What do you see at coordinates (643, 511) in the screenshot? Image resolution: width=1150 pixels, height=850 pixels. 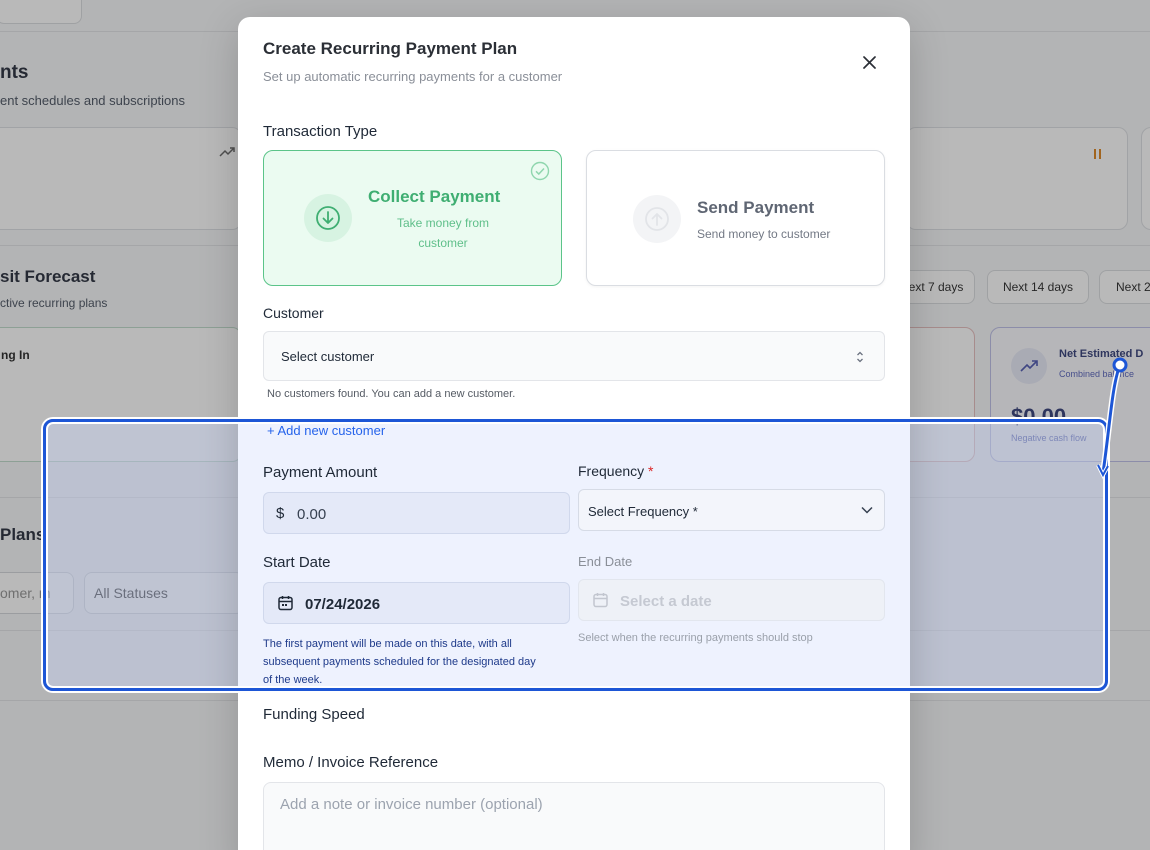 I see `frequency-select-value: Select Frequency *` at bounding box center [643, 511].